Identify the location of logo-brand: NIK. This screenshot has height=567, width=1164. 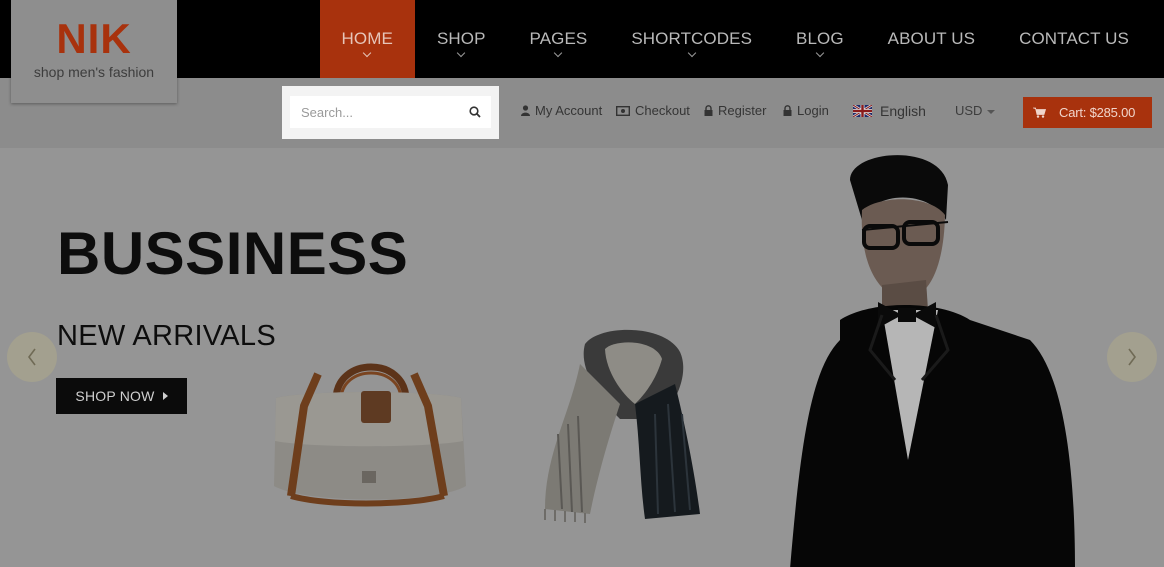
(94, 38).